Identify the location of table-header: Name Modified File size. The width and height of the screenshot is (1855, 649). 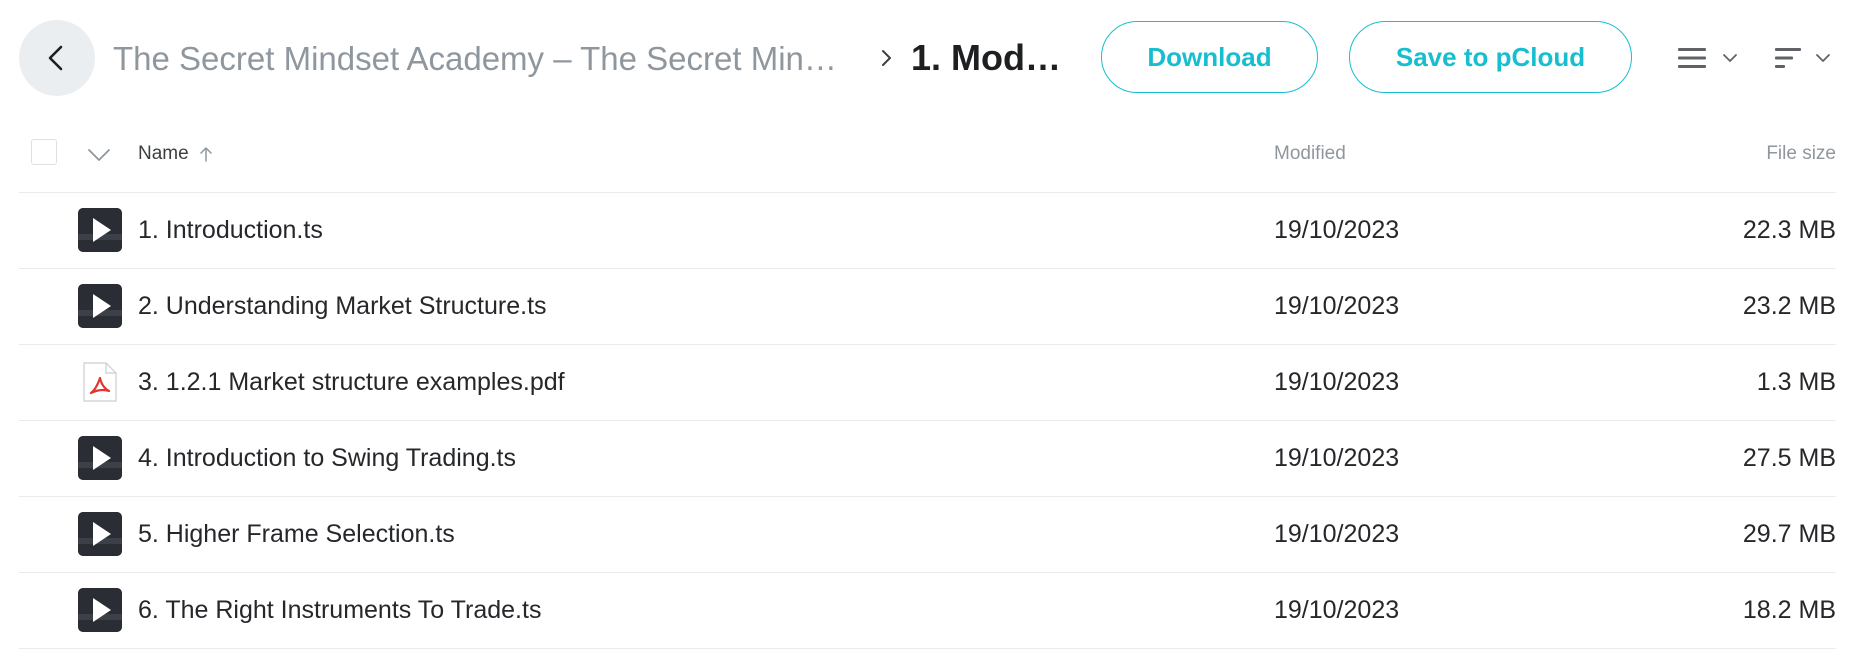
(927, 154).